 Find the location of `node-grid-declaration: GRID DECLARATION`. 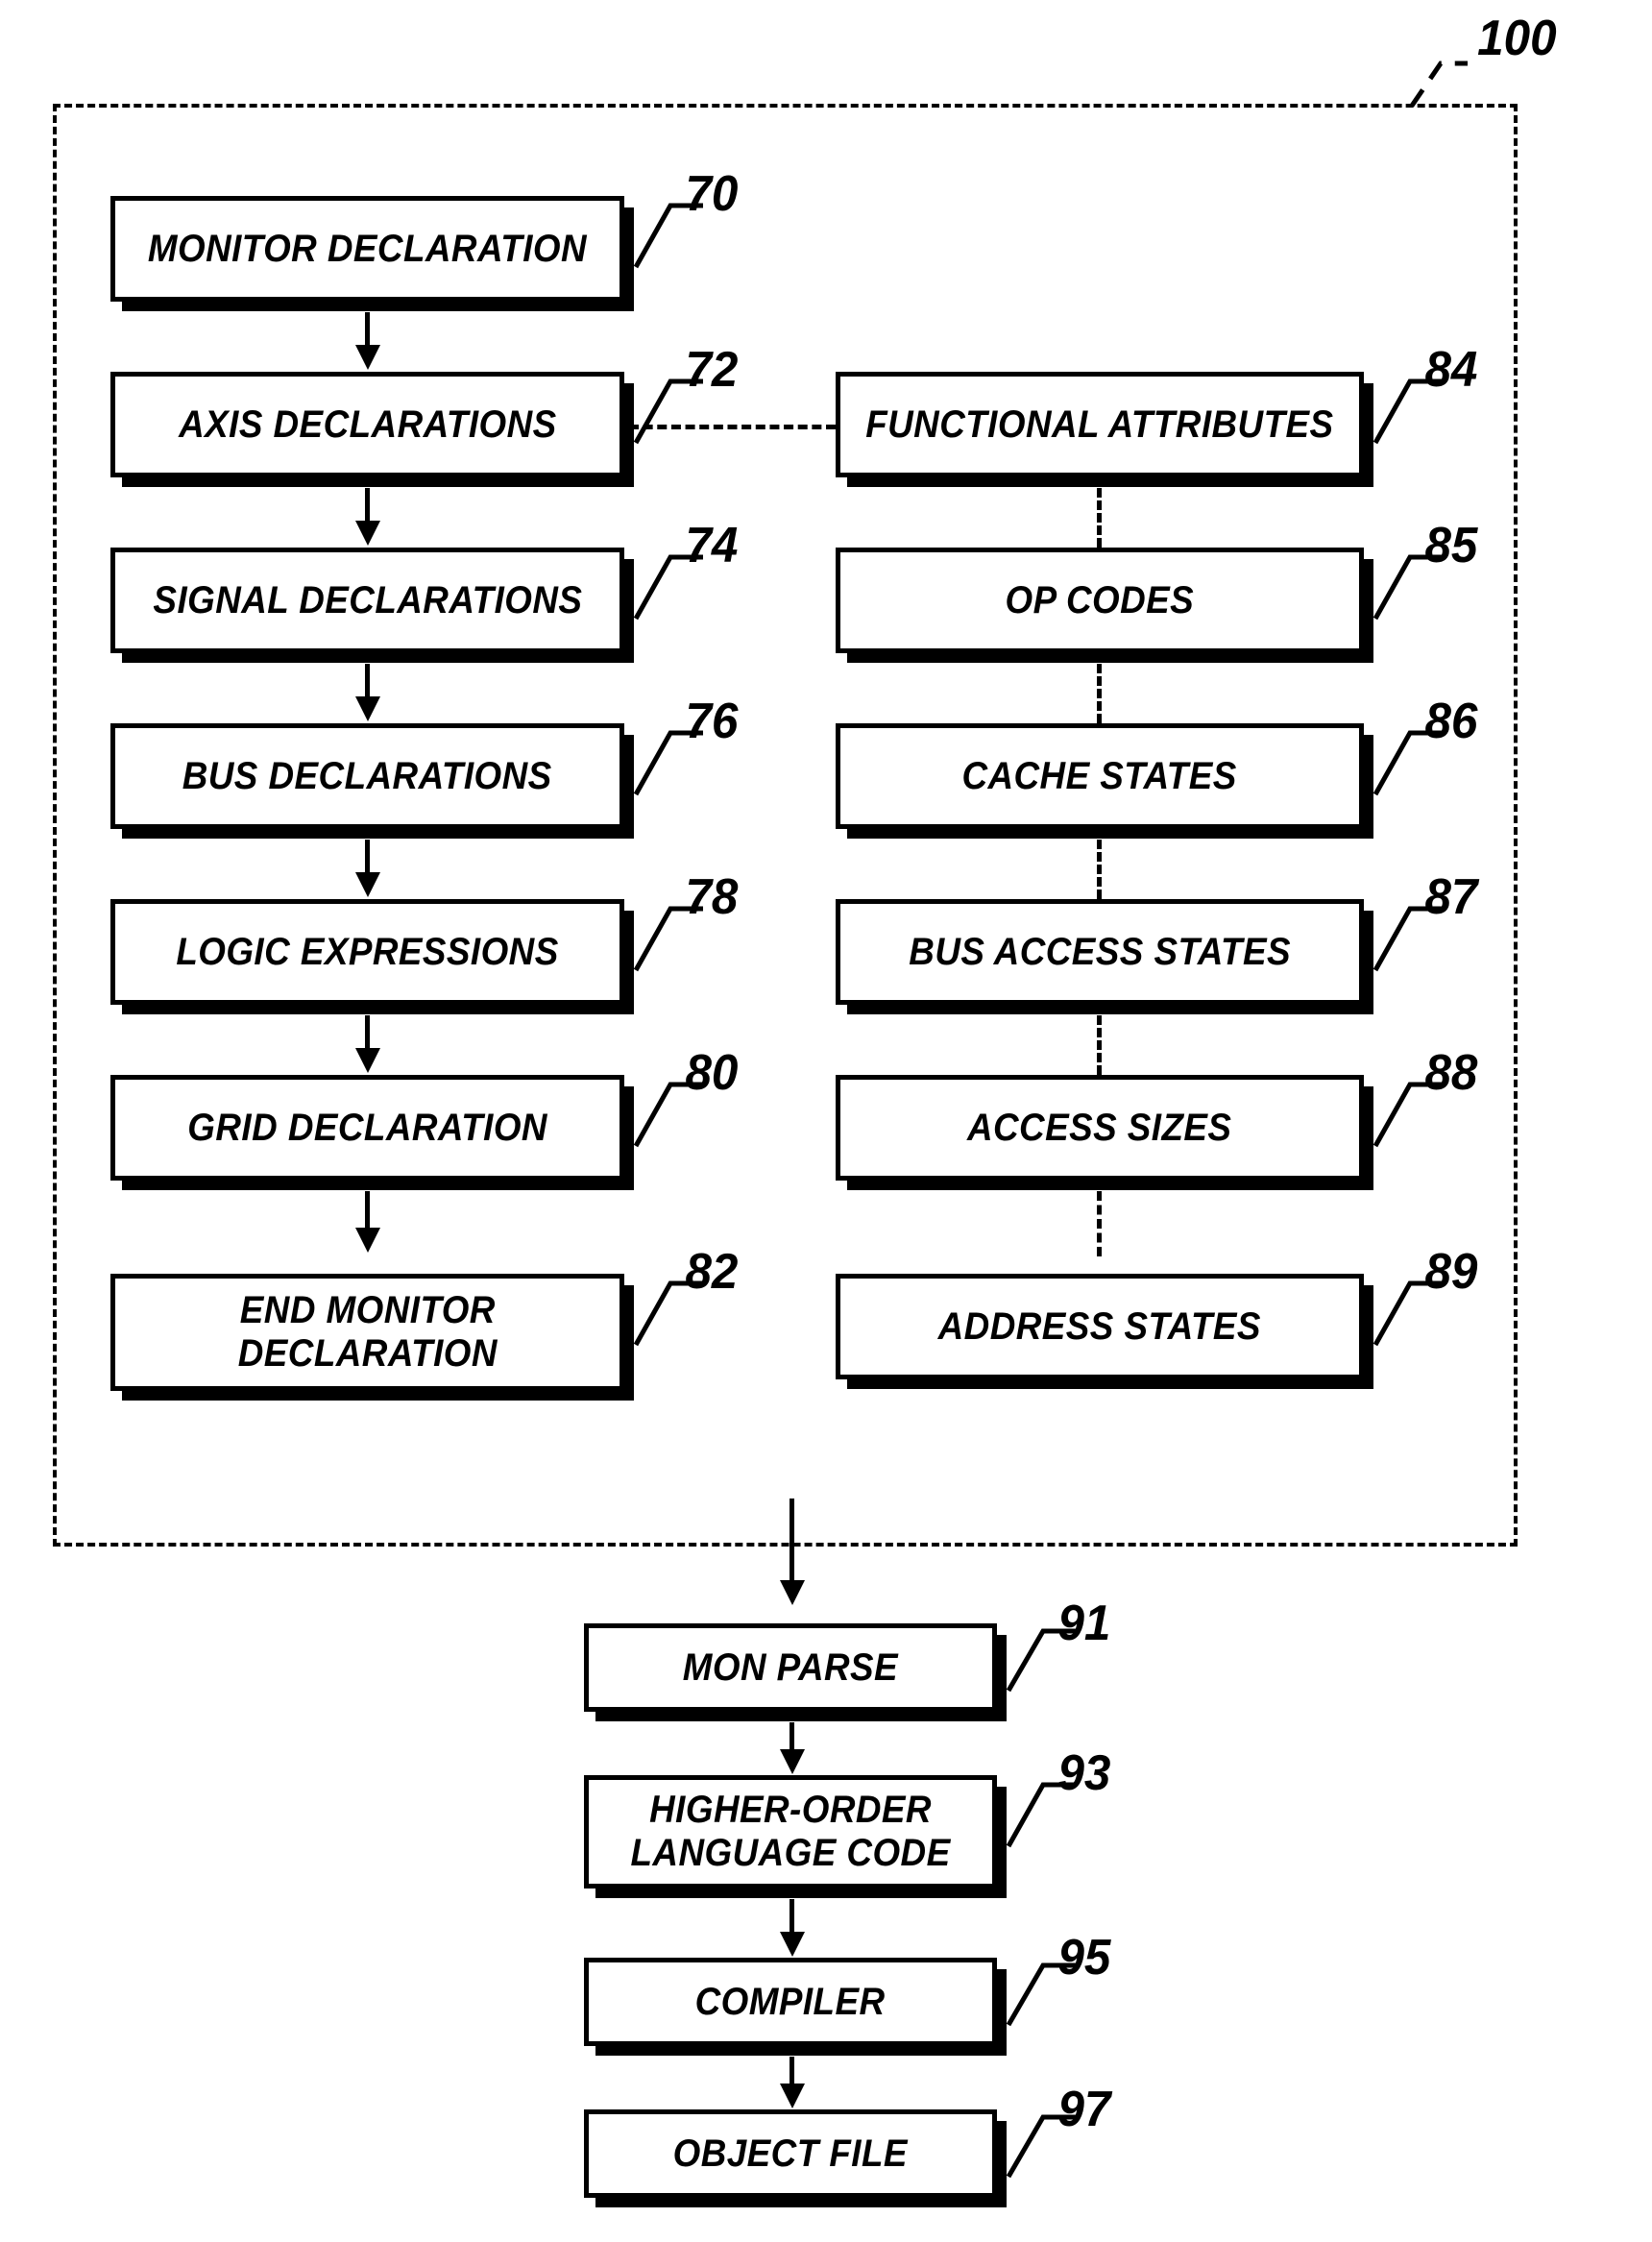

node-grid-declaration: GRID DECLARATION is located at coordinates (367, 1128).